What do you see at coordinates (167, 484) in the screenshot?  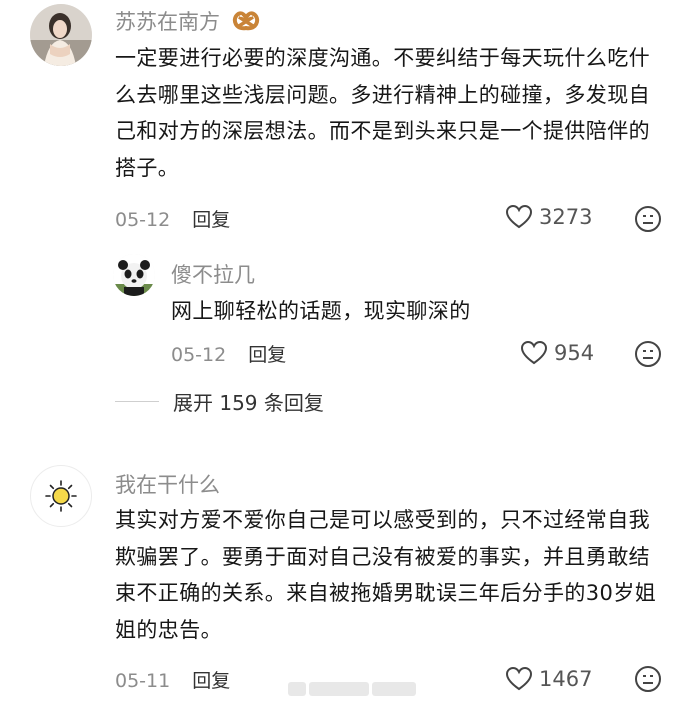 I see `username: 我在干什么` at bounding box center [167, 484].